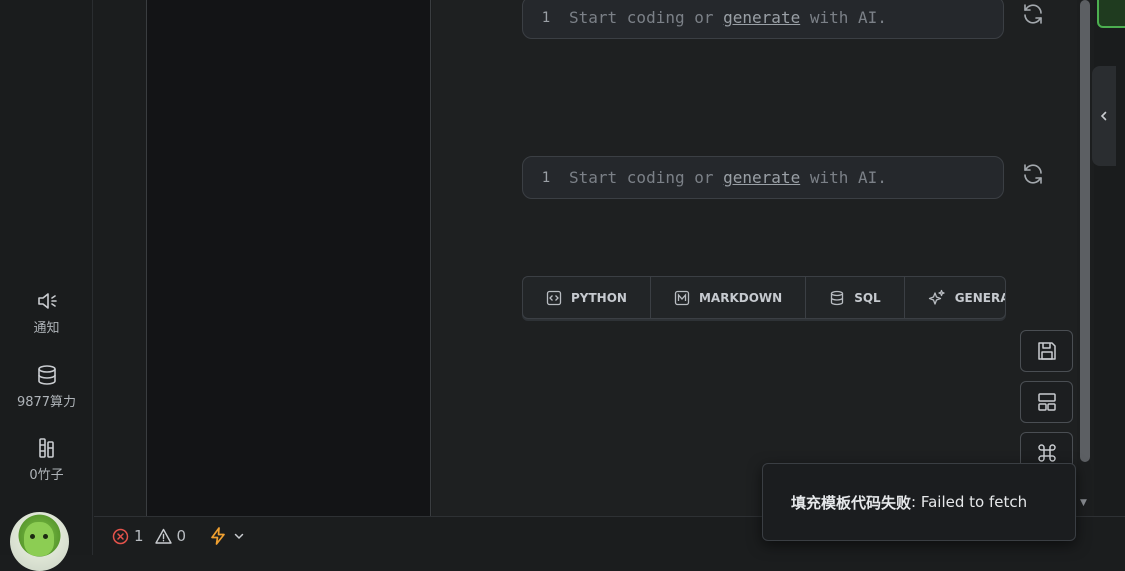 The width and height of the screenshot is (1125, 571). Describe the element at coordinates (46, 312) in the screenshot. I see `notifications-nav-item: 通知` at that location.